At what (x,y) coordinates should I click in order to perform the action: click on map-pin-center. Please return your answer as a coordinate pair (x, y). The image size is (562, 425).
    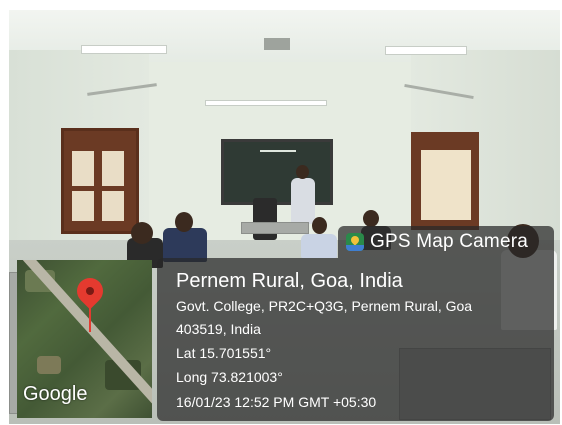
    Looking at the image, I should click on (90, 291).